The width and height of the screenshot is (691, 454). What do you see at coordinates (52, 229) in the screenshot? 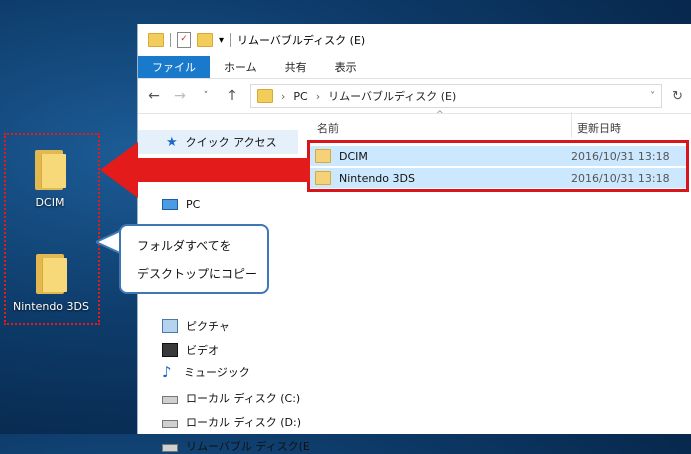
I see `desktop-selection-outline` at bounding box center [52, 229].